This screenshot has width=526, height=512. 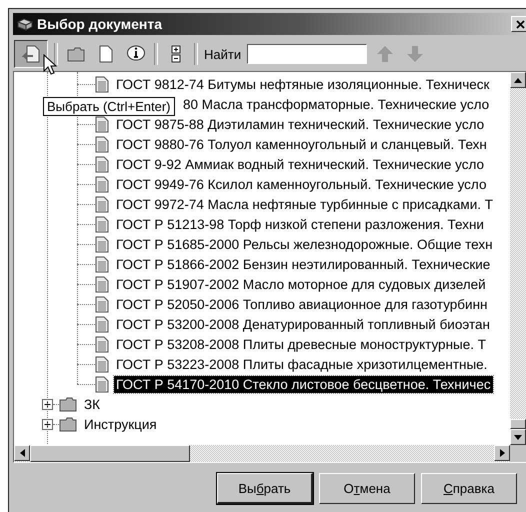 What do you see at coordinates (176, 54) in the screenshot?
I see `expand-collapse-icon` at bounding box center [176, 54].